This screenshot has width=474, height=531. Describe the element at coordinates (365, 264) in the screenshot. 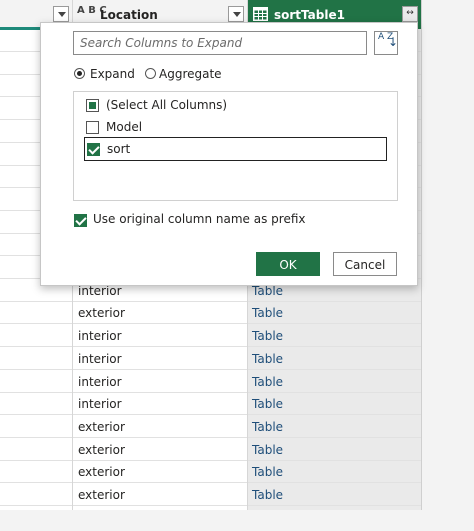

I see `cancel-button: Cancel` at that location.